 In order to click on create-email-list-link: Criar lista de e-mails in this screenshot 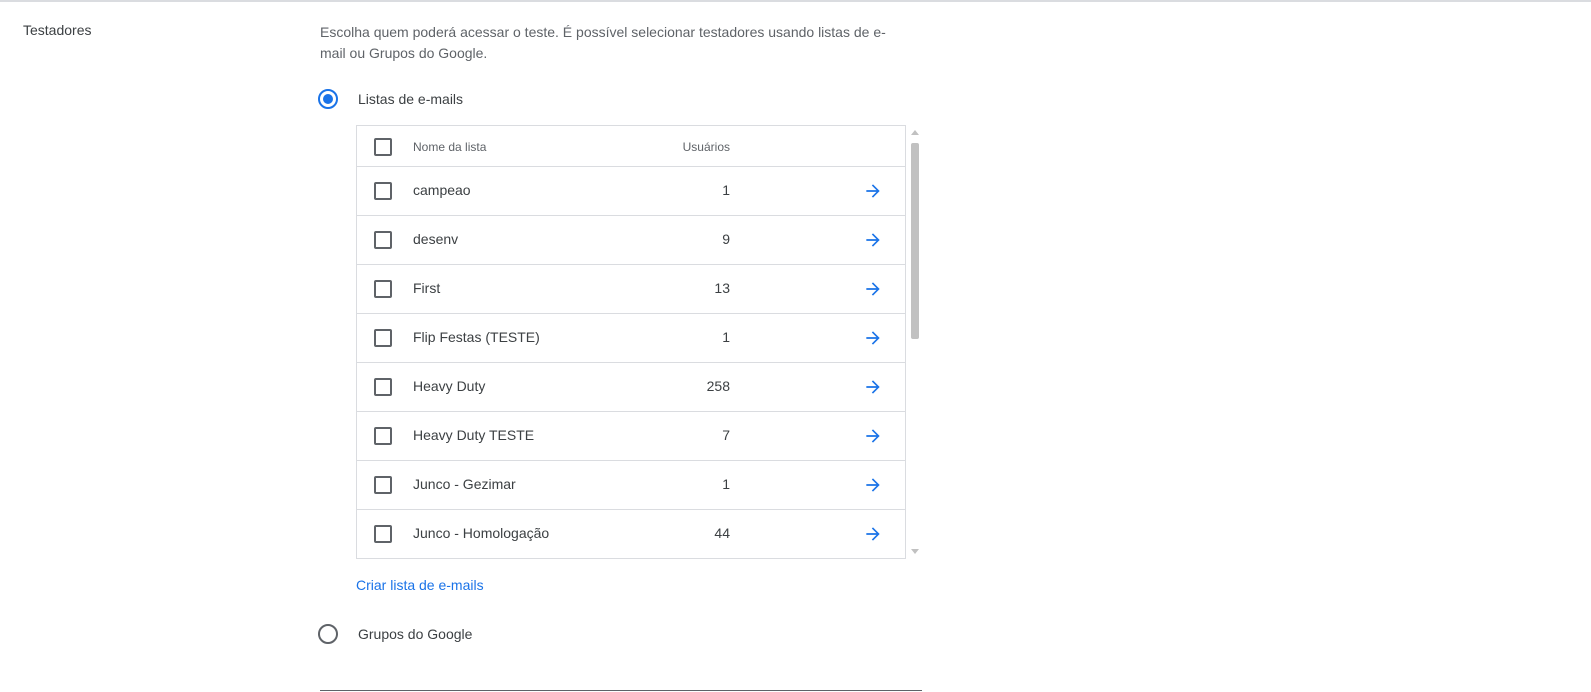, I will do `click(420, 585)`.